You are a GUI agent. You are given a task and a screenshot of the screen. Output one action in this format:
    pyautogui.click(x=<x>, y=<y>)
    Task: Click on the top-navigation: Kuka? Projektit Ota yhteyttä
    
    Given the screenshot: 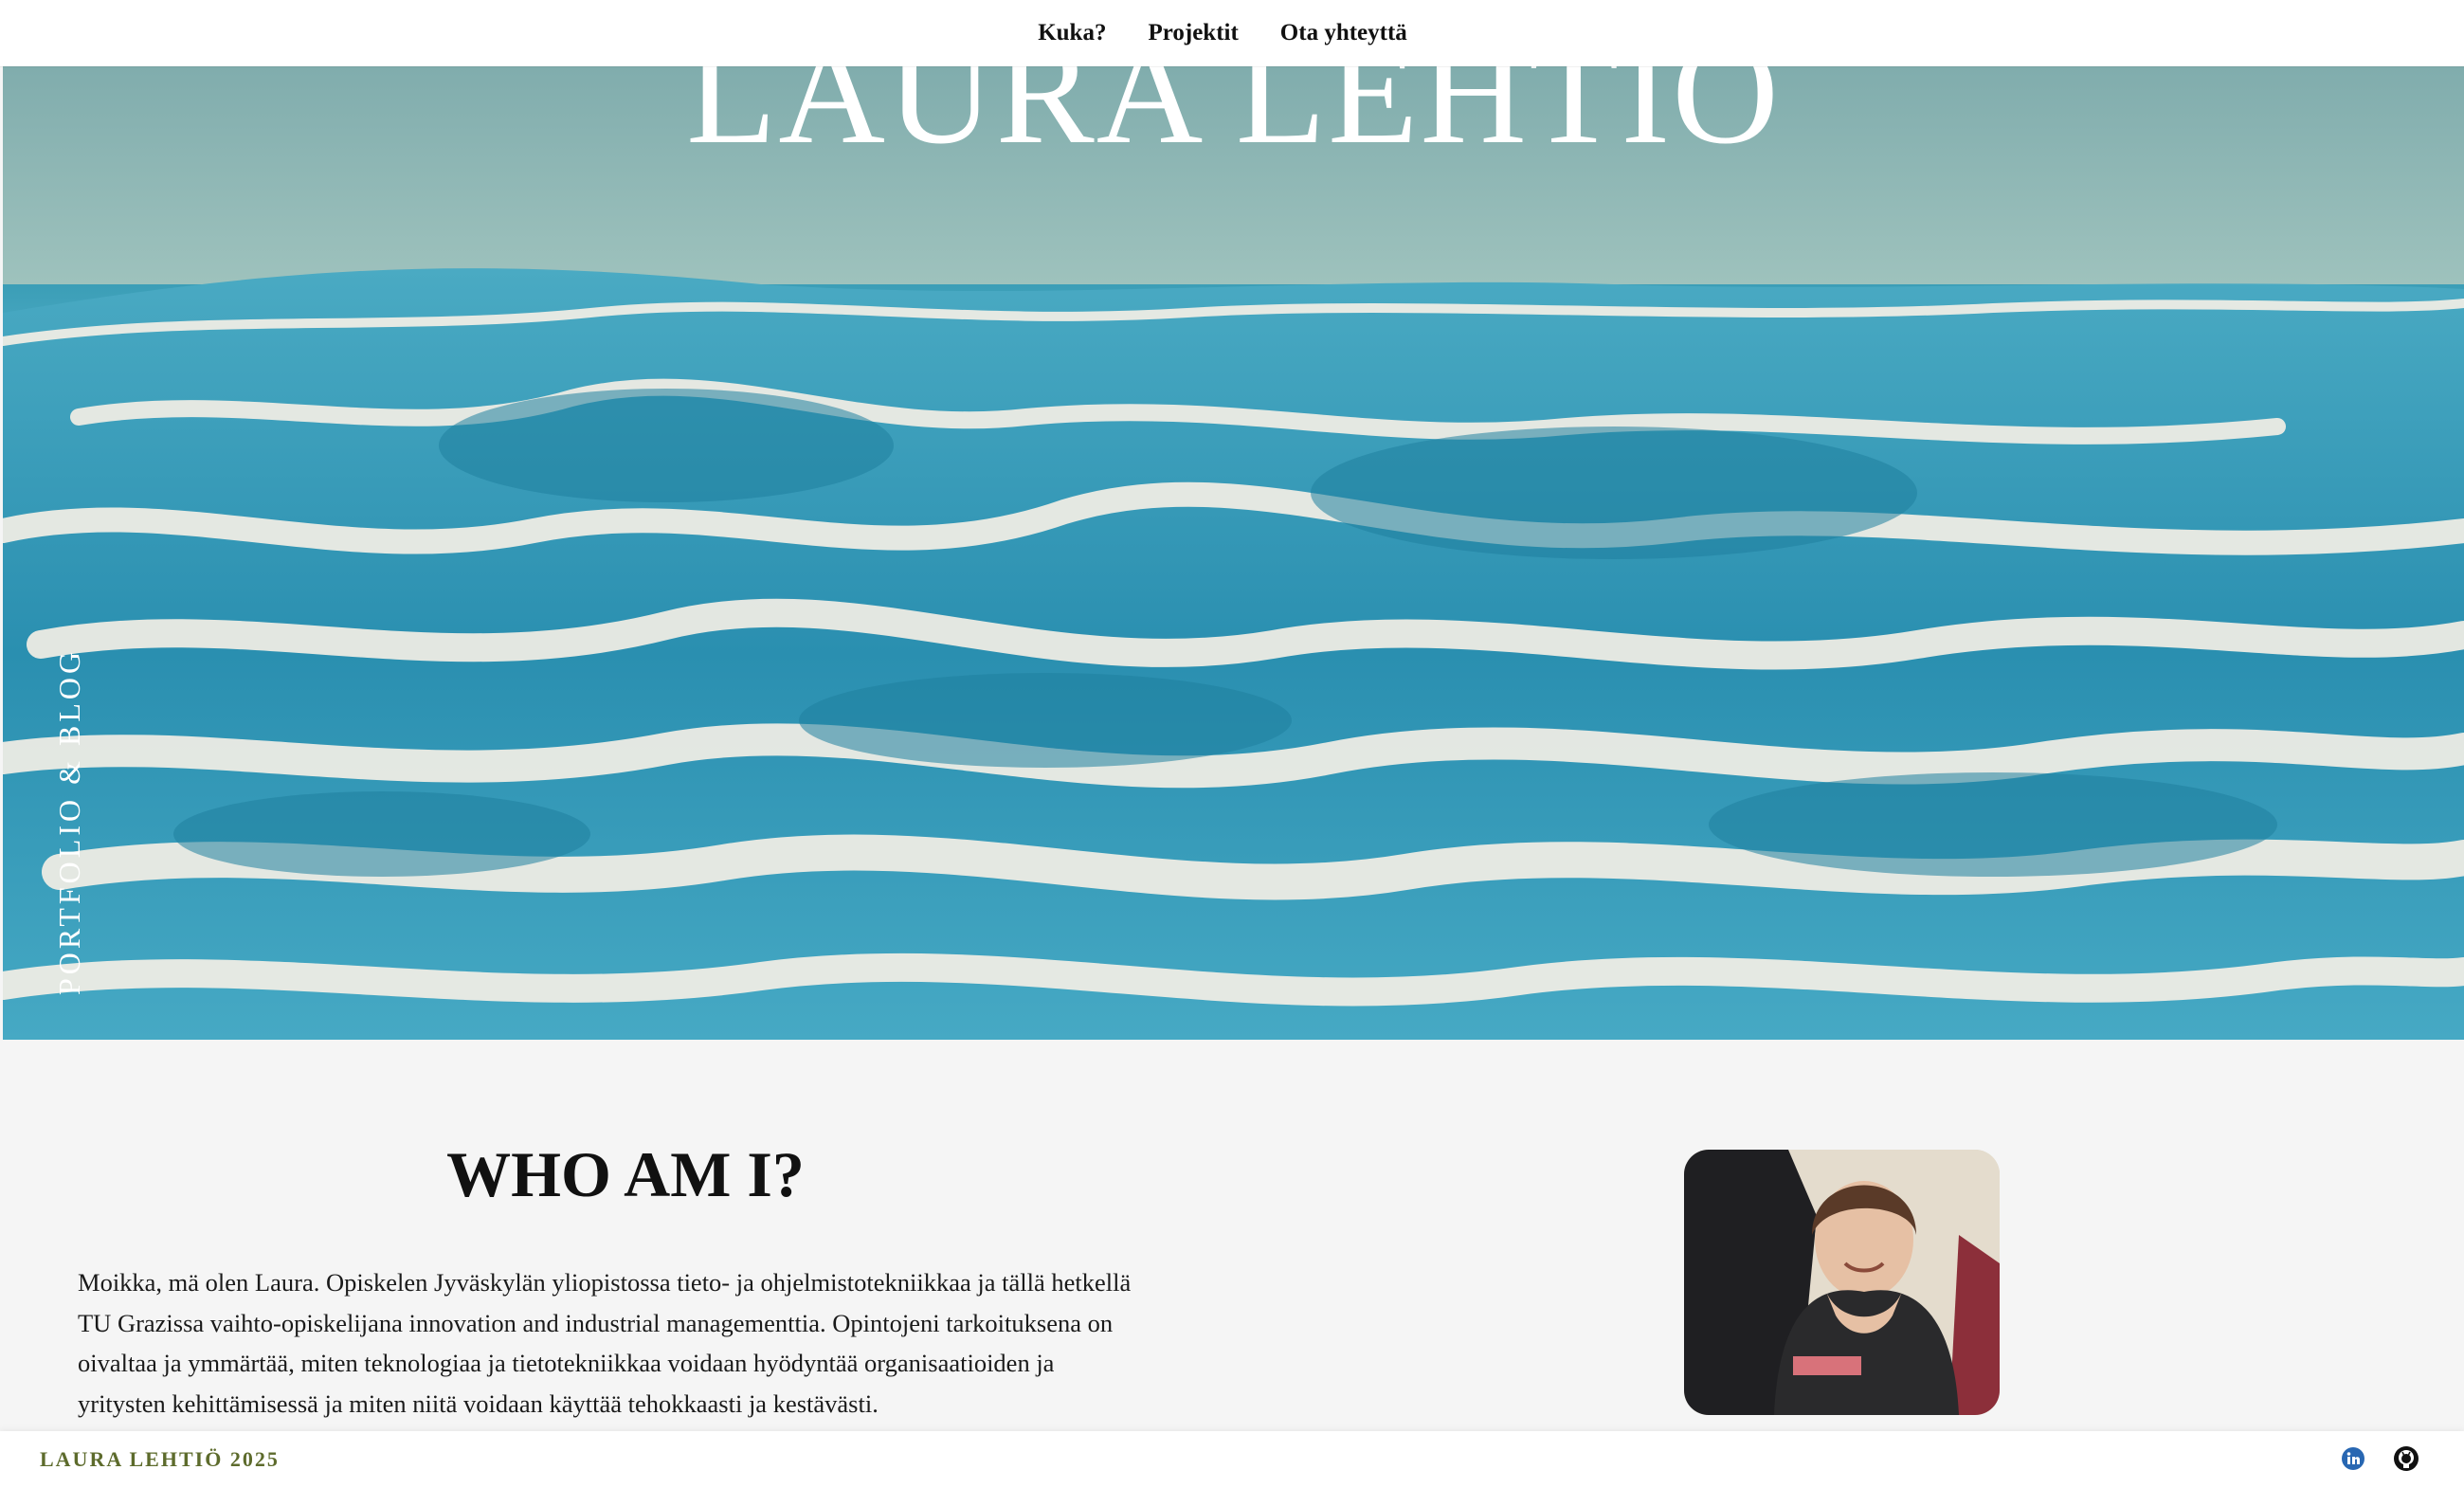 What is the action you would take?
    pyautogui.click(x=1232, y=33)
    